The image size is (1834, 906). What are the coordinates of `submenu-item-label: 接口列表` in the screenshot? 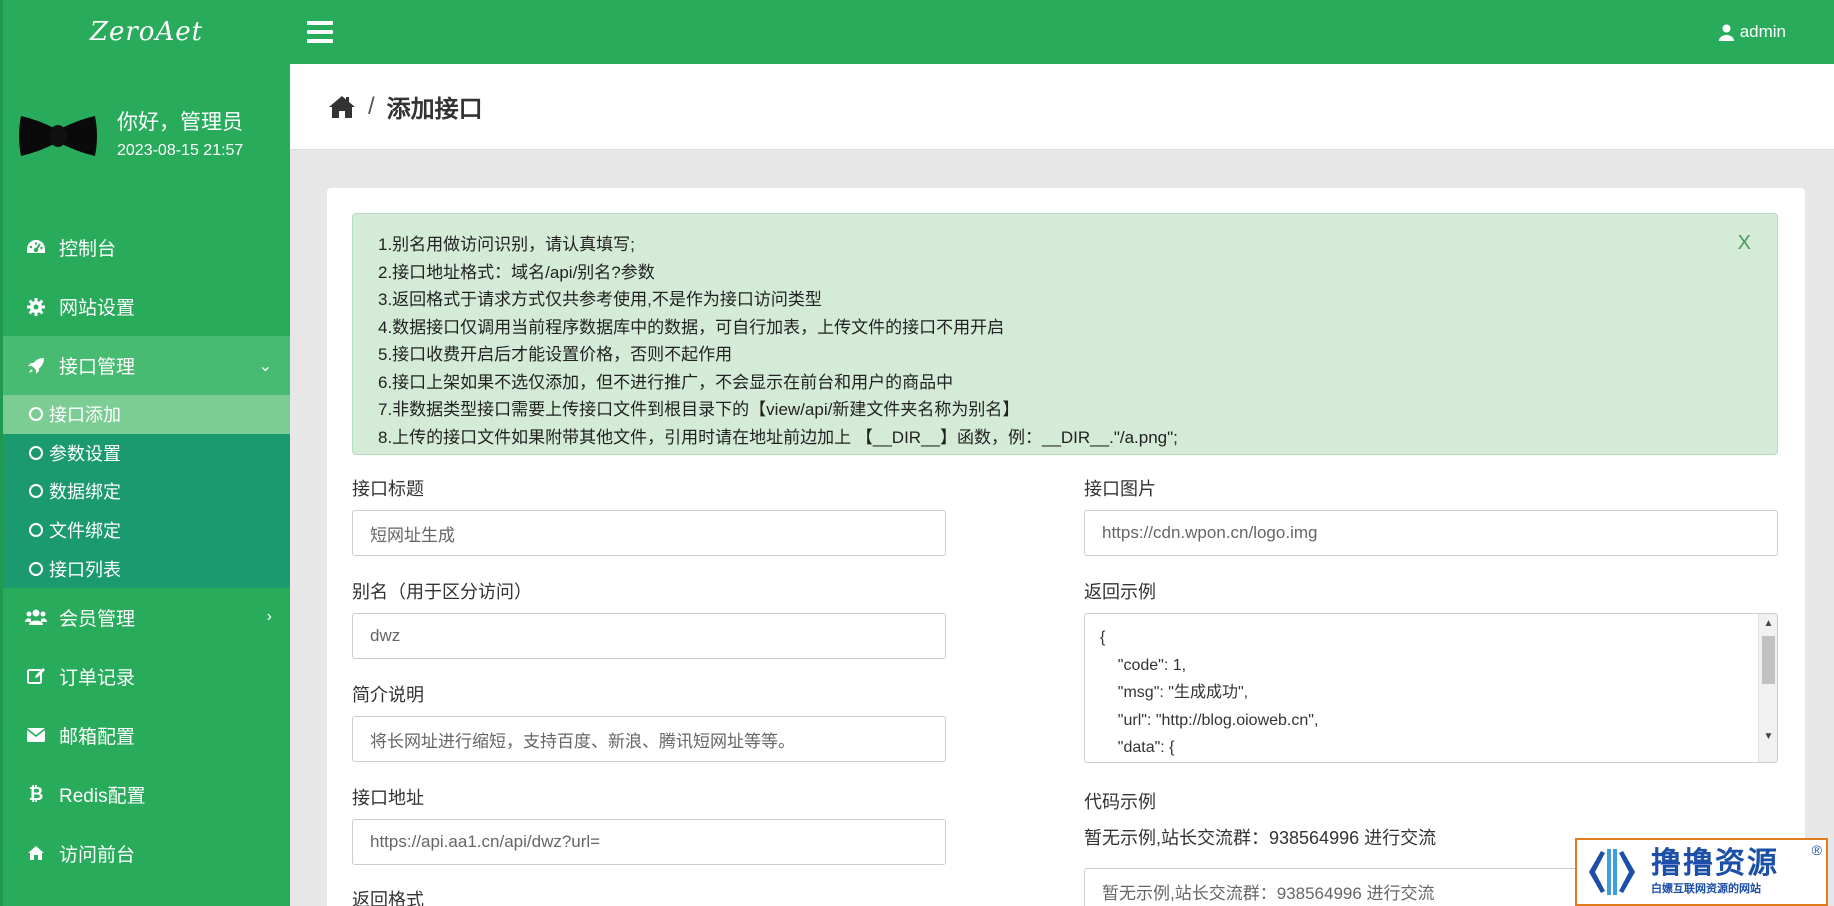 It's located at (85, 569).